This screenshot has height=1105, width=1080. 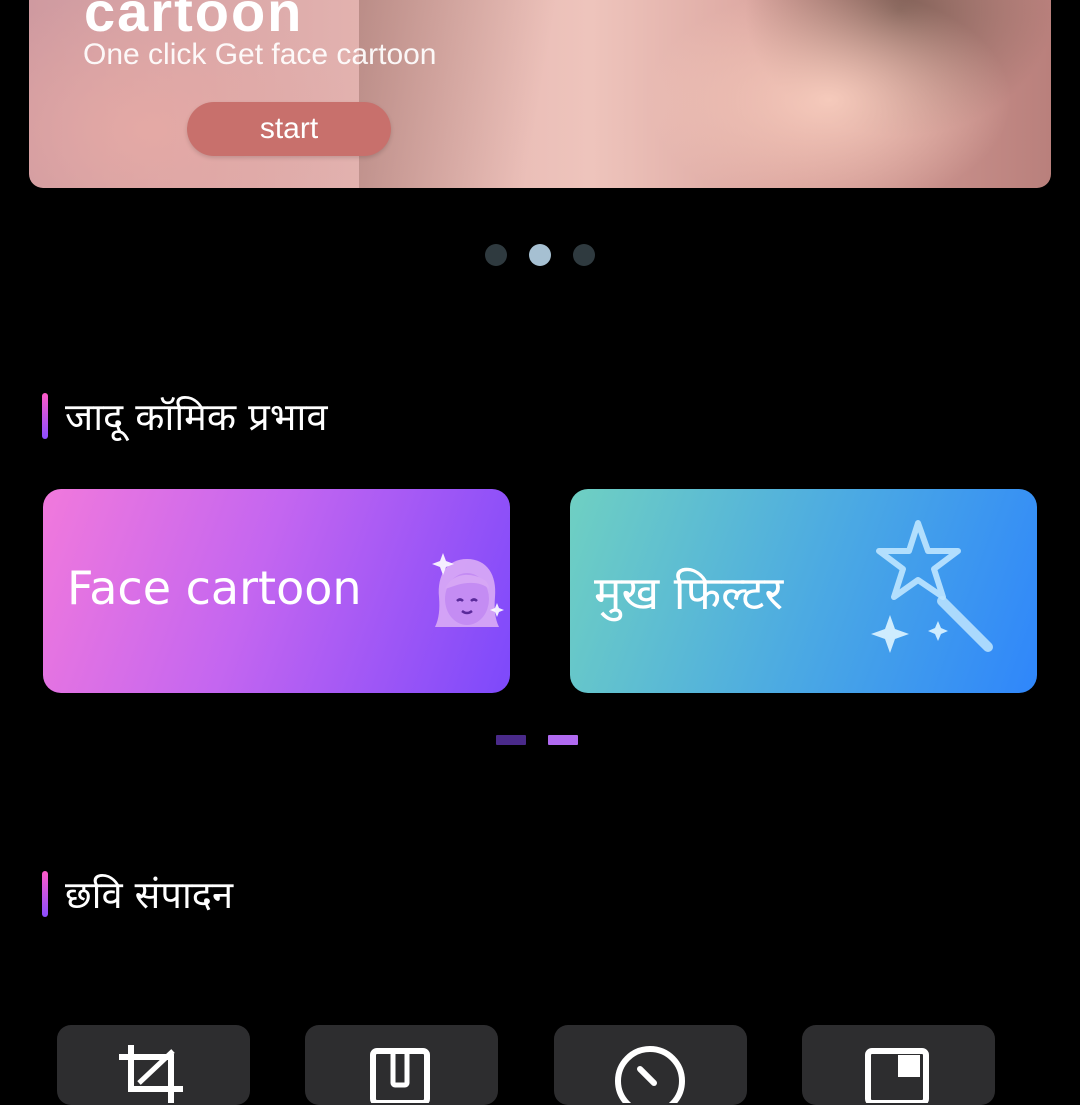 I want to click on card-pager-item-active, so click(x=563, y=740).